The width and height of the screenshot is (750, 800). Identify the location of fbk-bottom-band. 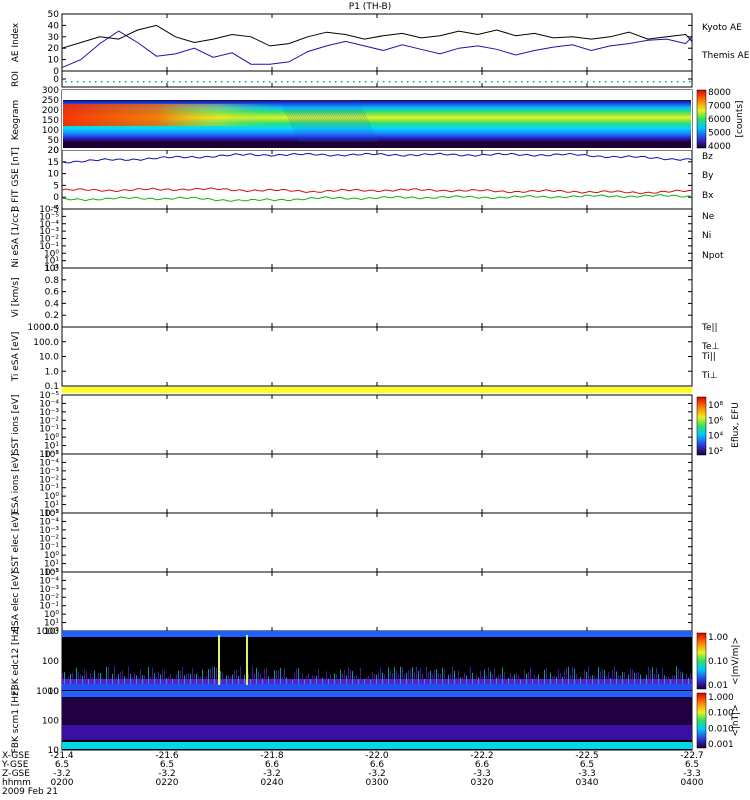
(377, 745).